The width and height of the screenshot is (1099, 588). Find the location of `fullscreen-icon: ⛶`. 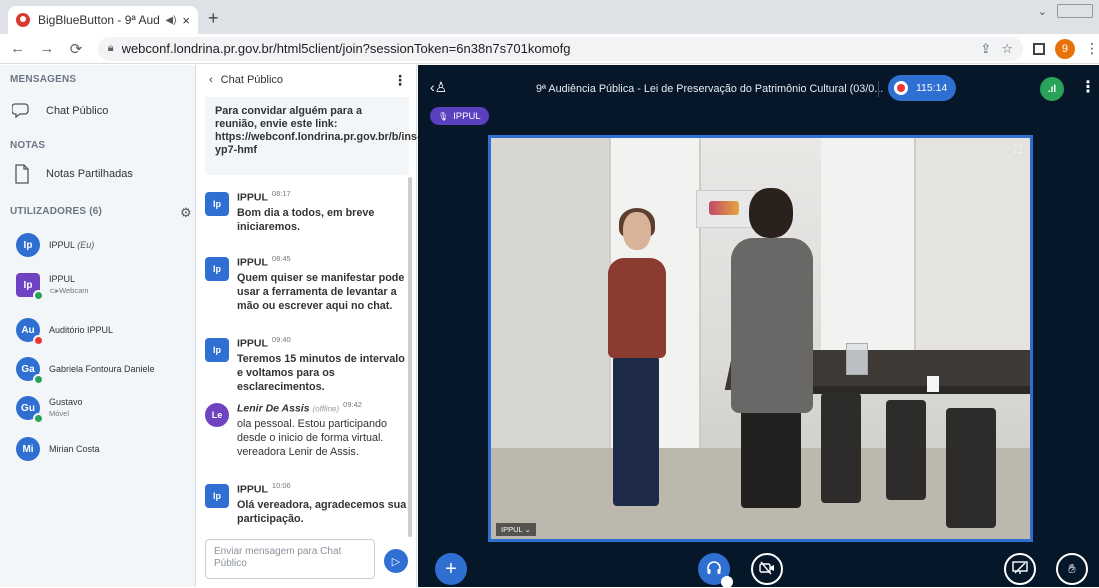

fullscreen-icon: ⛶ is located at coordinates (1018, 150).